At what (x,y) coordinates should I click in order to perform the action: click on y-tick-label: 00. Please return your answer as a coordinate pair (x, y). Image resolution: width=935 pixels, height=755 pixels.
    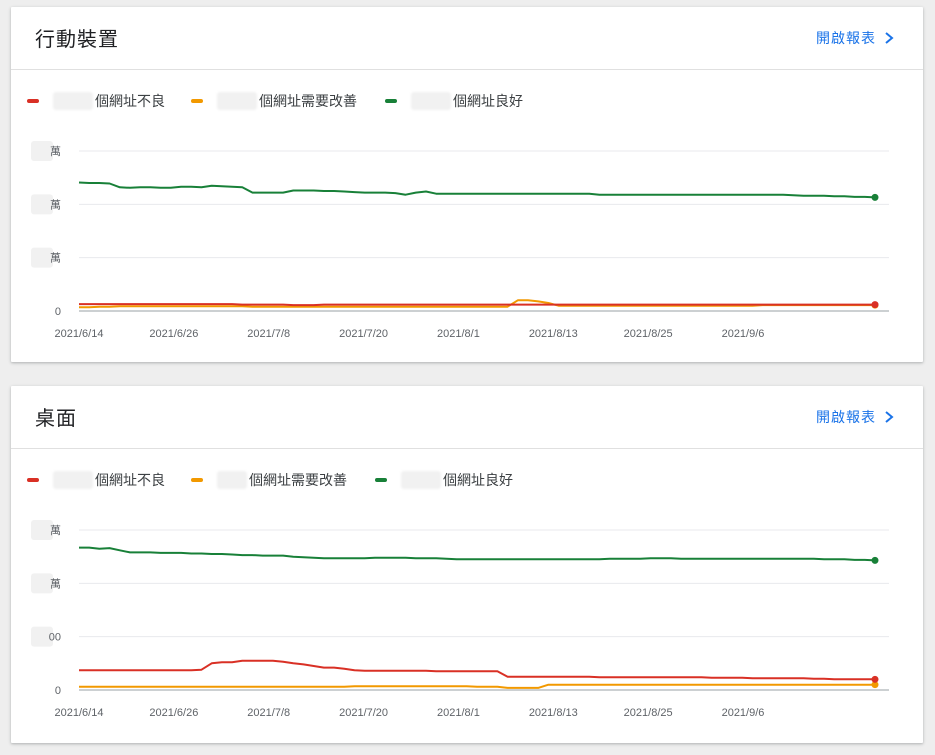
    Looking at the image, I should click on (55, 638).